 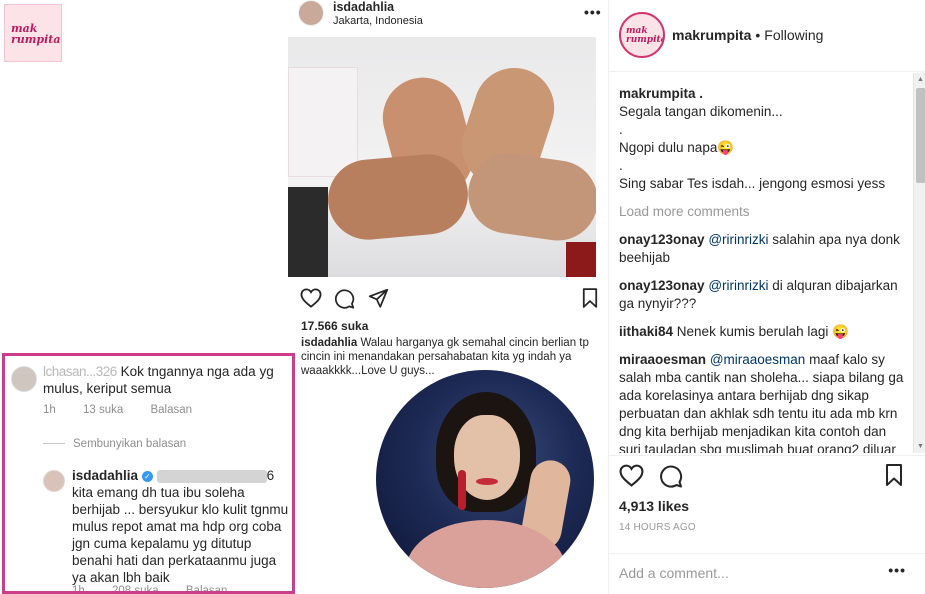 What do you see at coordinates (654, 506) in the screenshot?
I see `panel-like-count: 4,913 likes` at bounding box center [654, 506].